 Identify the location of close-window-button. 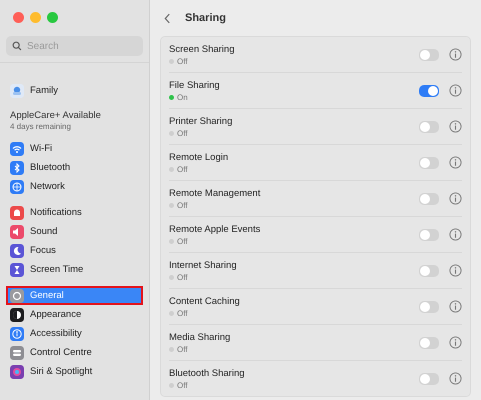
(18, 17).